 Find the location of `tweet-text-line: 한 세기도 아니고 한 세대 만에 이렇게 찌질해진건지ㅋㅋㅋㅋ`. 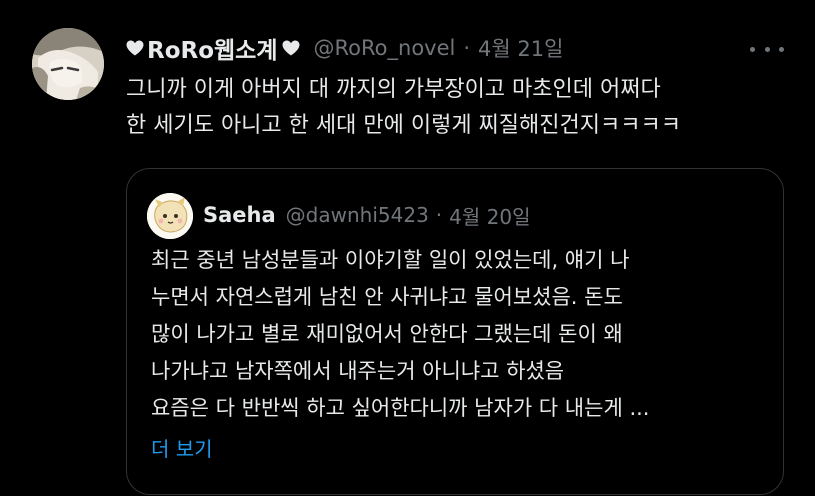

tweet-text-line: 한 세기도 아니고 한 세대 만에 이렇게 찌질해진건지ㅋㅋㅋㅋ is located at coordinates (403, 125).